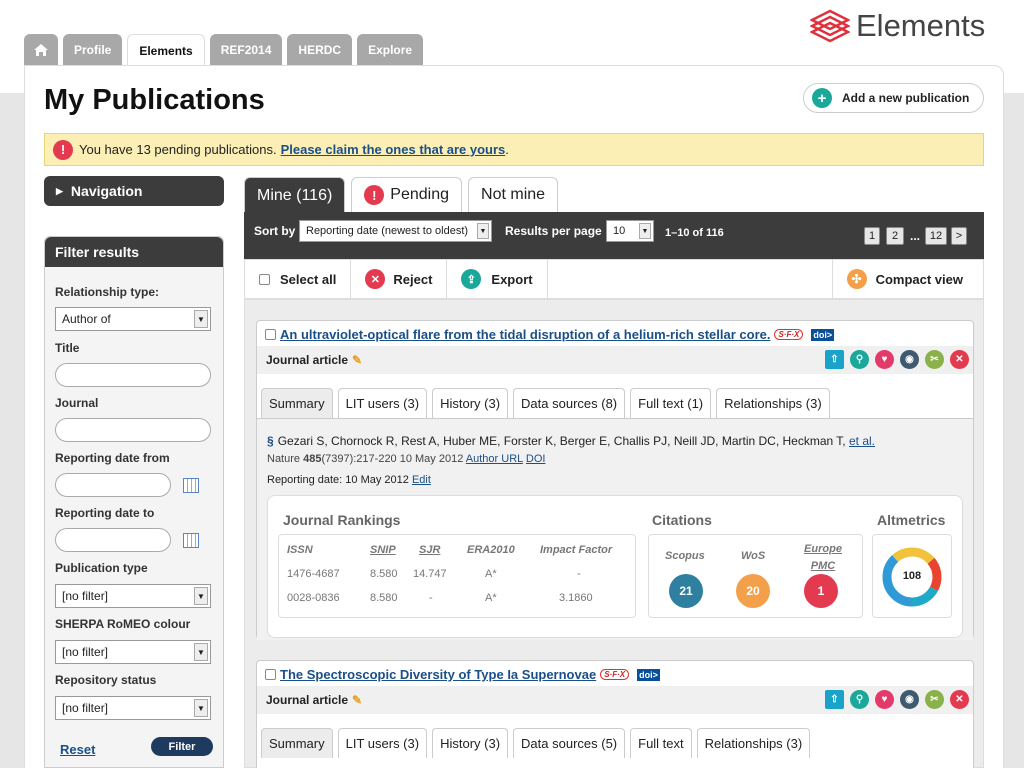 The height and width of the screenshot is (768, 1024). What do you see at coordinates (821, 591) in the screenshot?
I see `europe-pmc-count-badge: 1` at bounding box center [821, 591].